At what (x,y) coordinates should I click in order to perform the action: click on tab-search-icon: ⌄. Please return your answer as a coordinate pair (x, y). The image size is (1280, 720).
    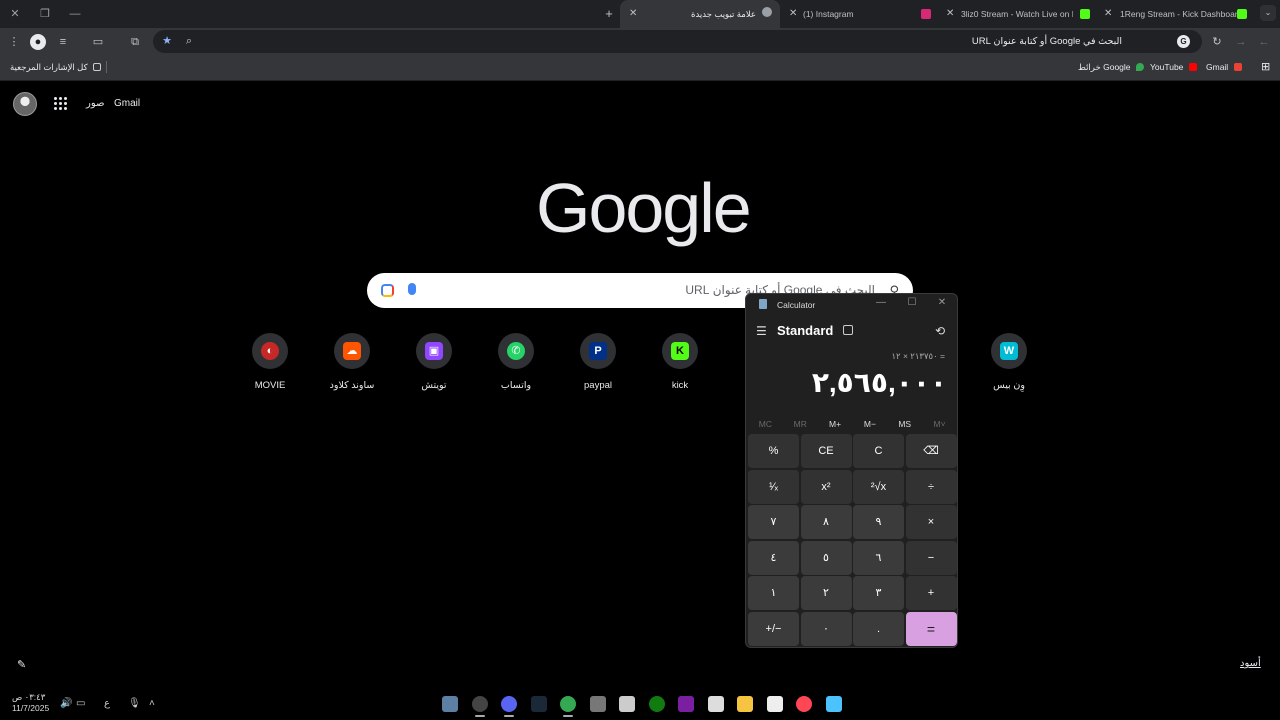
    Looking at the image, I should click on (1268, 13).